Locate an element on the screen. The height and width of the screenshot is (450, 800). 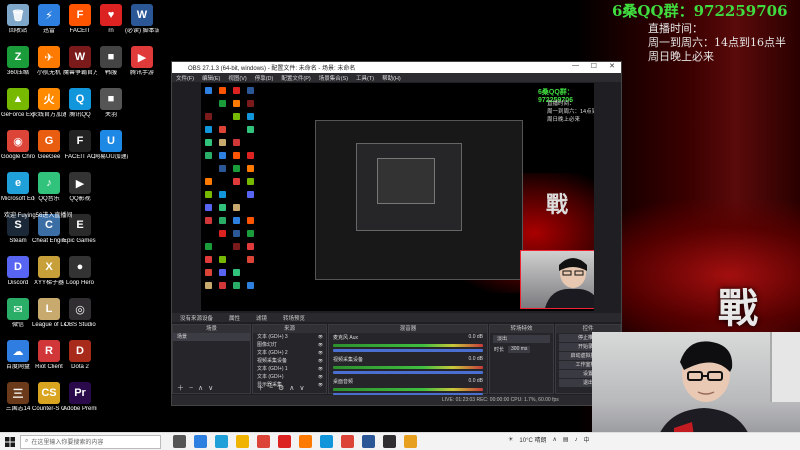
source-item: 文本 (GDI+) 2 👁 is located at coordinates (289, 353).